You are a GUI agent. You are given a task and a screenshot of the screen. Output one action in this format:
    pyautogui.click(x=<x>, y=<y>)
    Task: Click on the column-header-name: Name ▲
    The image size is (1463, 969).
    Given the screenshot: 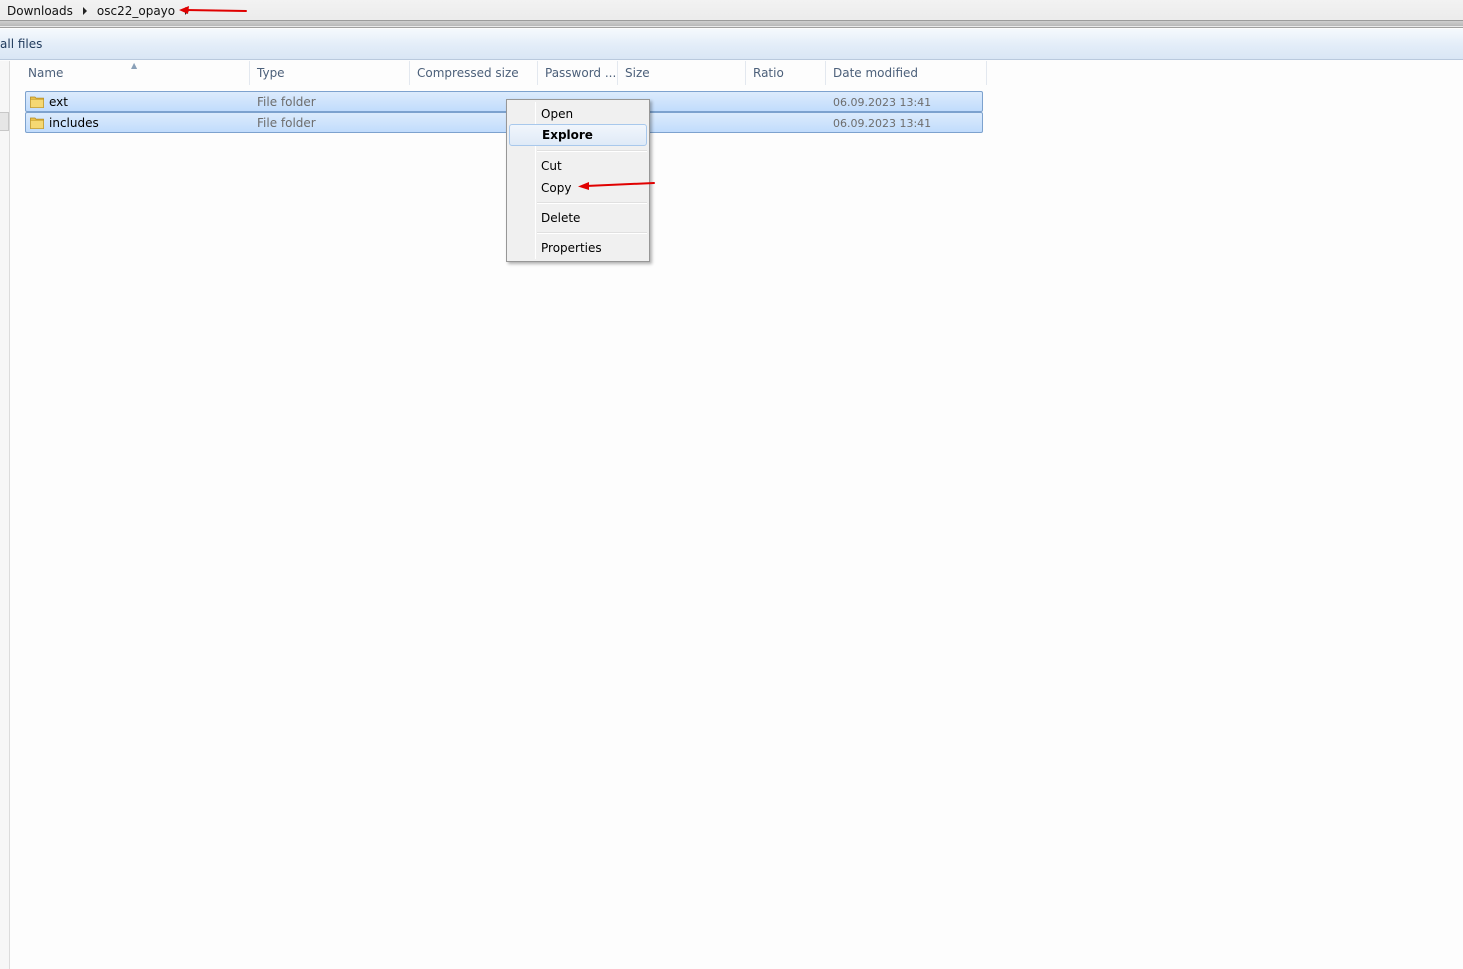 What is the action you would take?
    pyautogui.click(x=135, y=73)
    